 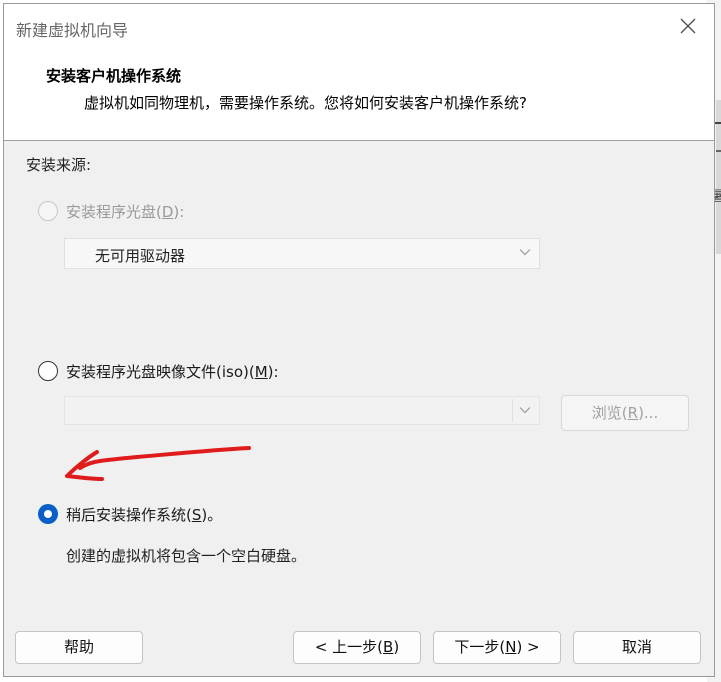 I want to click on install-later-label: 稍后安装操作系统(S)。, so click(x=144, y=515).